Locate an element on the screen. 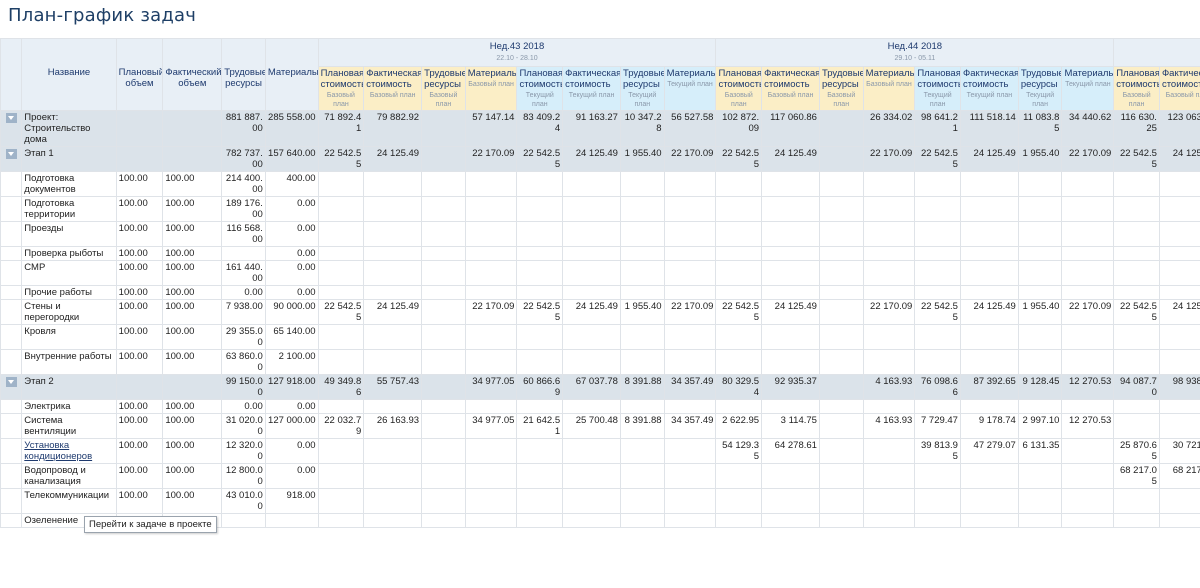 The width and height of the screenshot is (1200, 588). header-name: Название is located at coordinates (69, 74).